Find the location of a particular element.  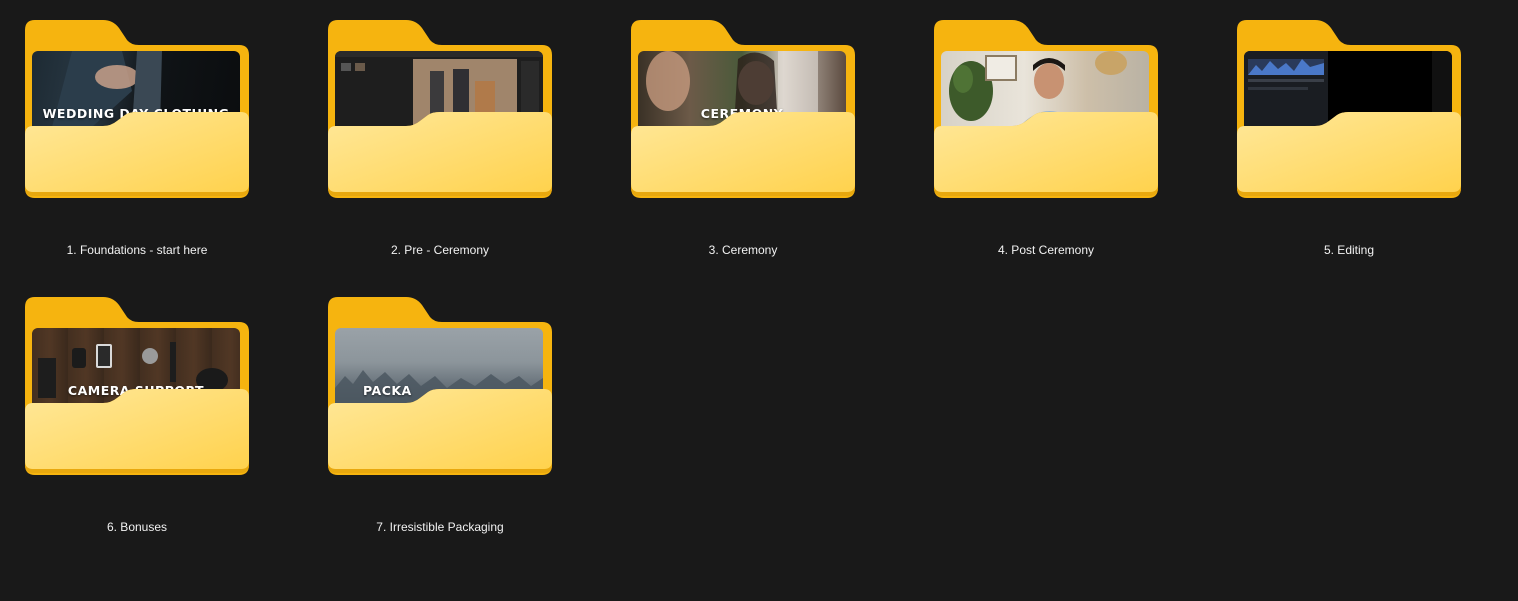

folder-item-pre-ceremony: 2. Pre - Ceremony is located at coordinates (448, 150).